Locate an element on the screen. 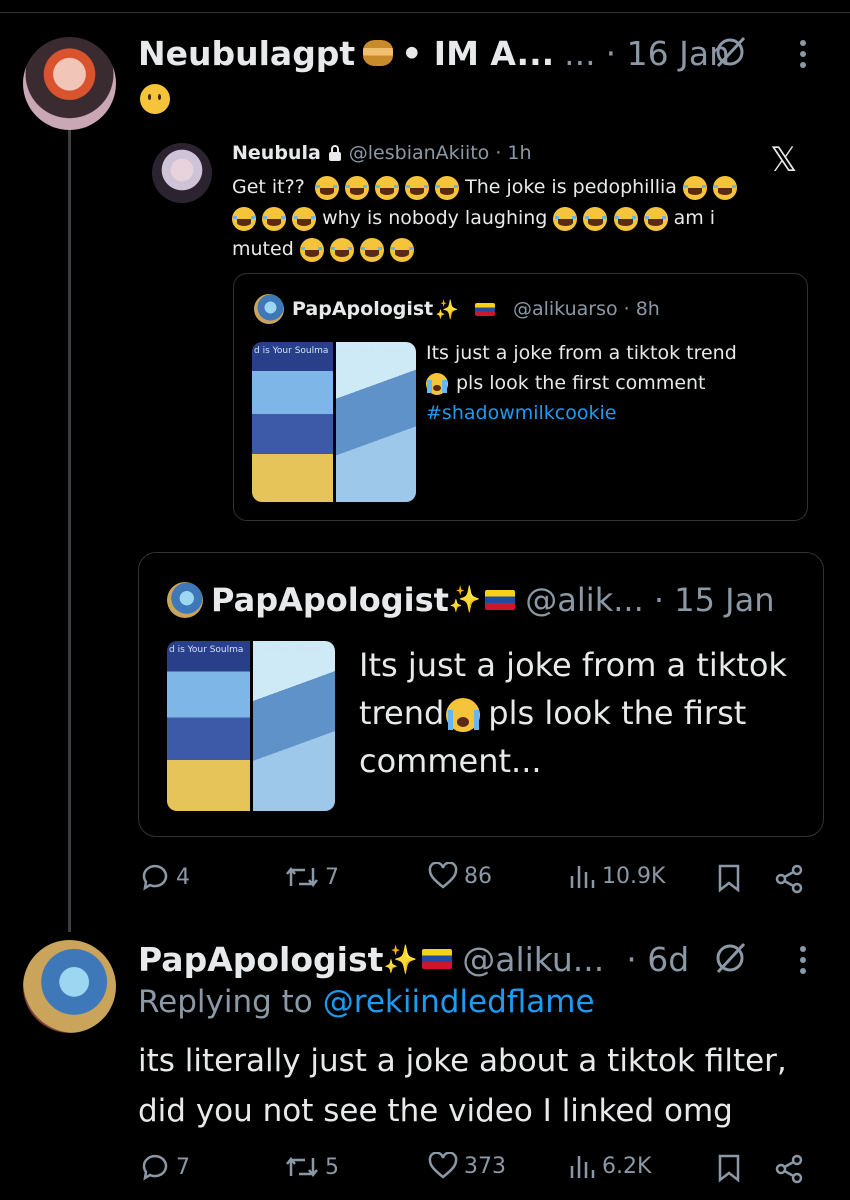  replying-to-link: @rekiindledflame is located at coordinates (459, 1002).